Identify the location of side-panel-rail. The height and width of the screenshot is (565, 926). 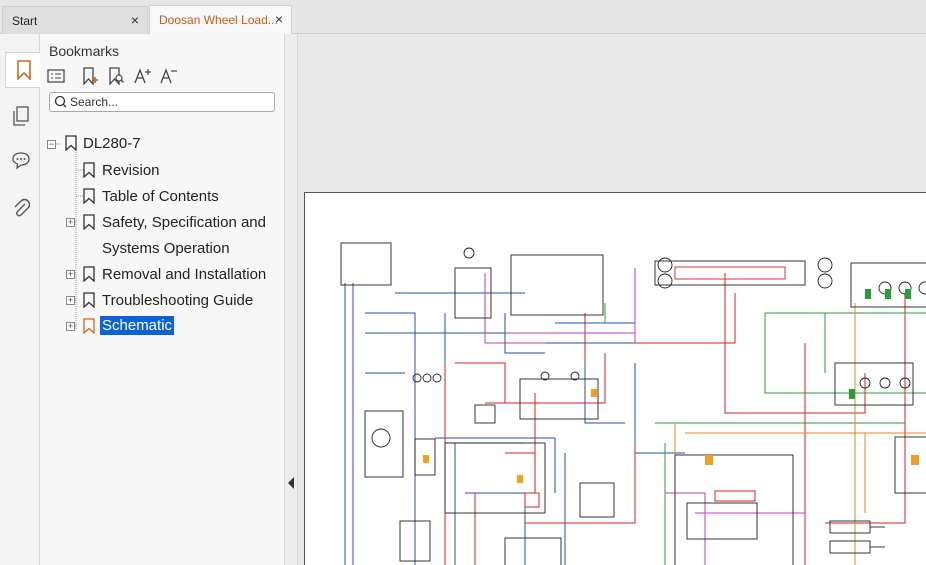
(20, 299).